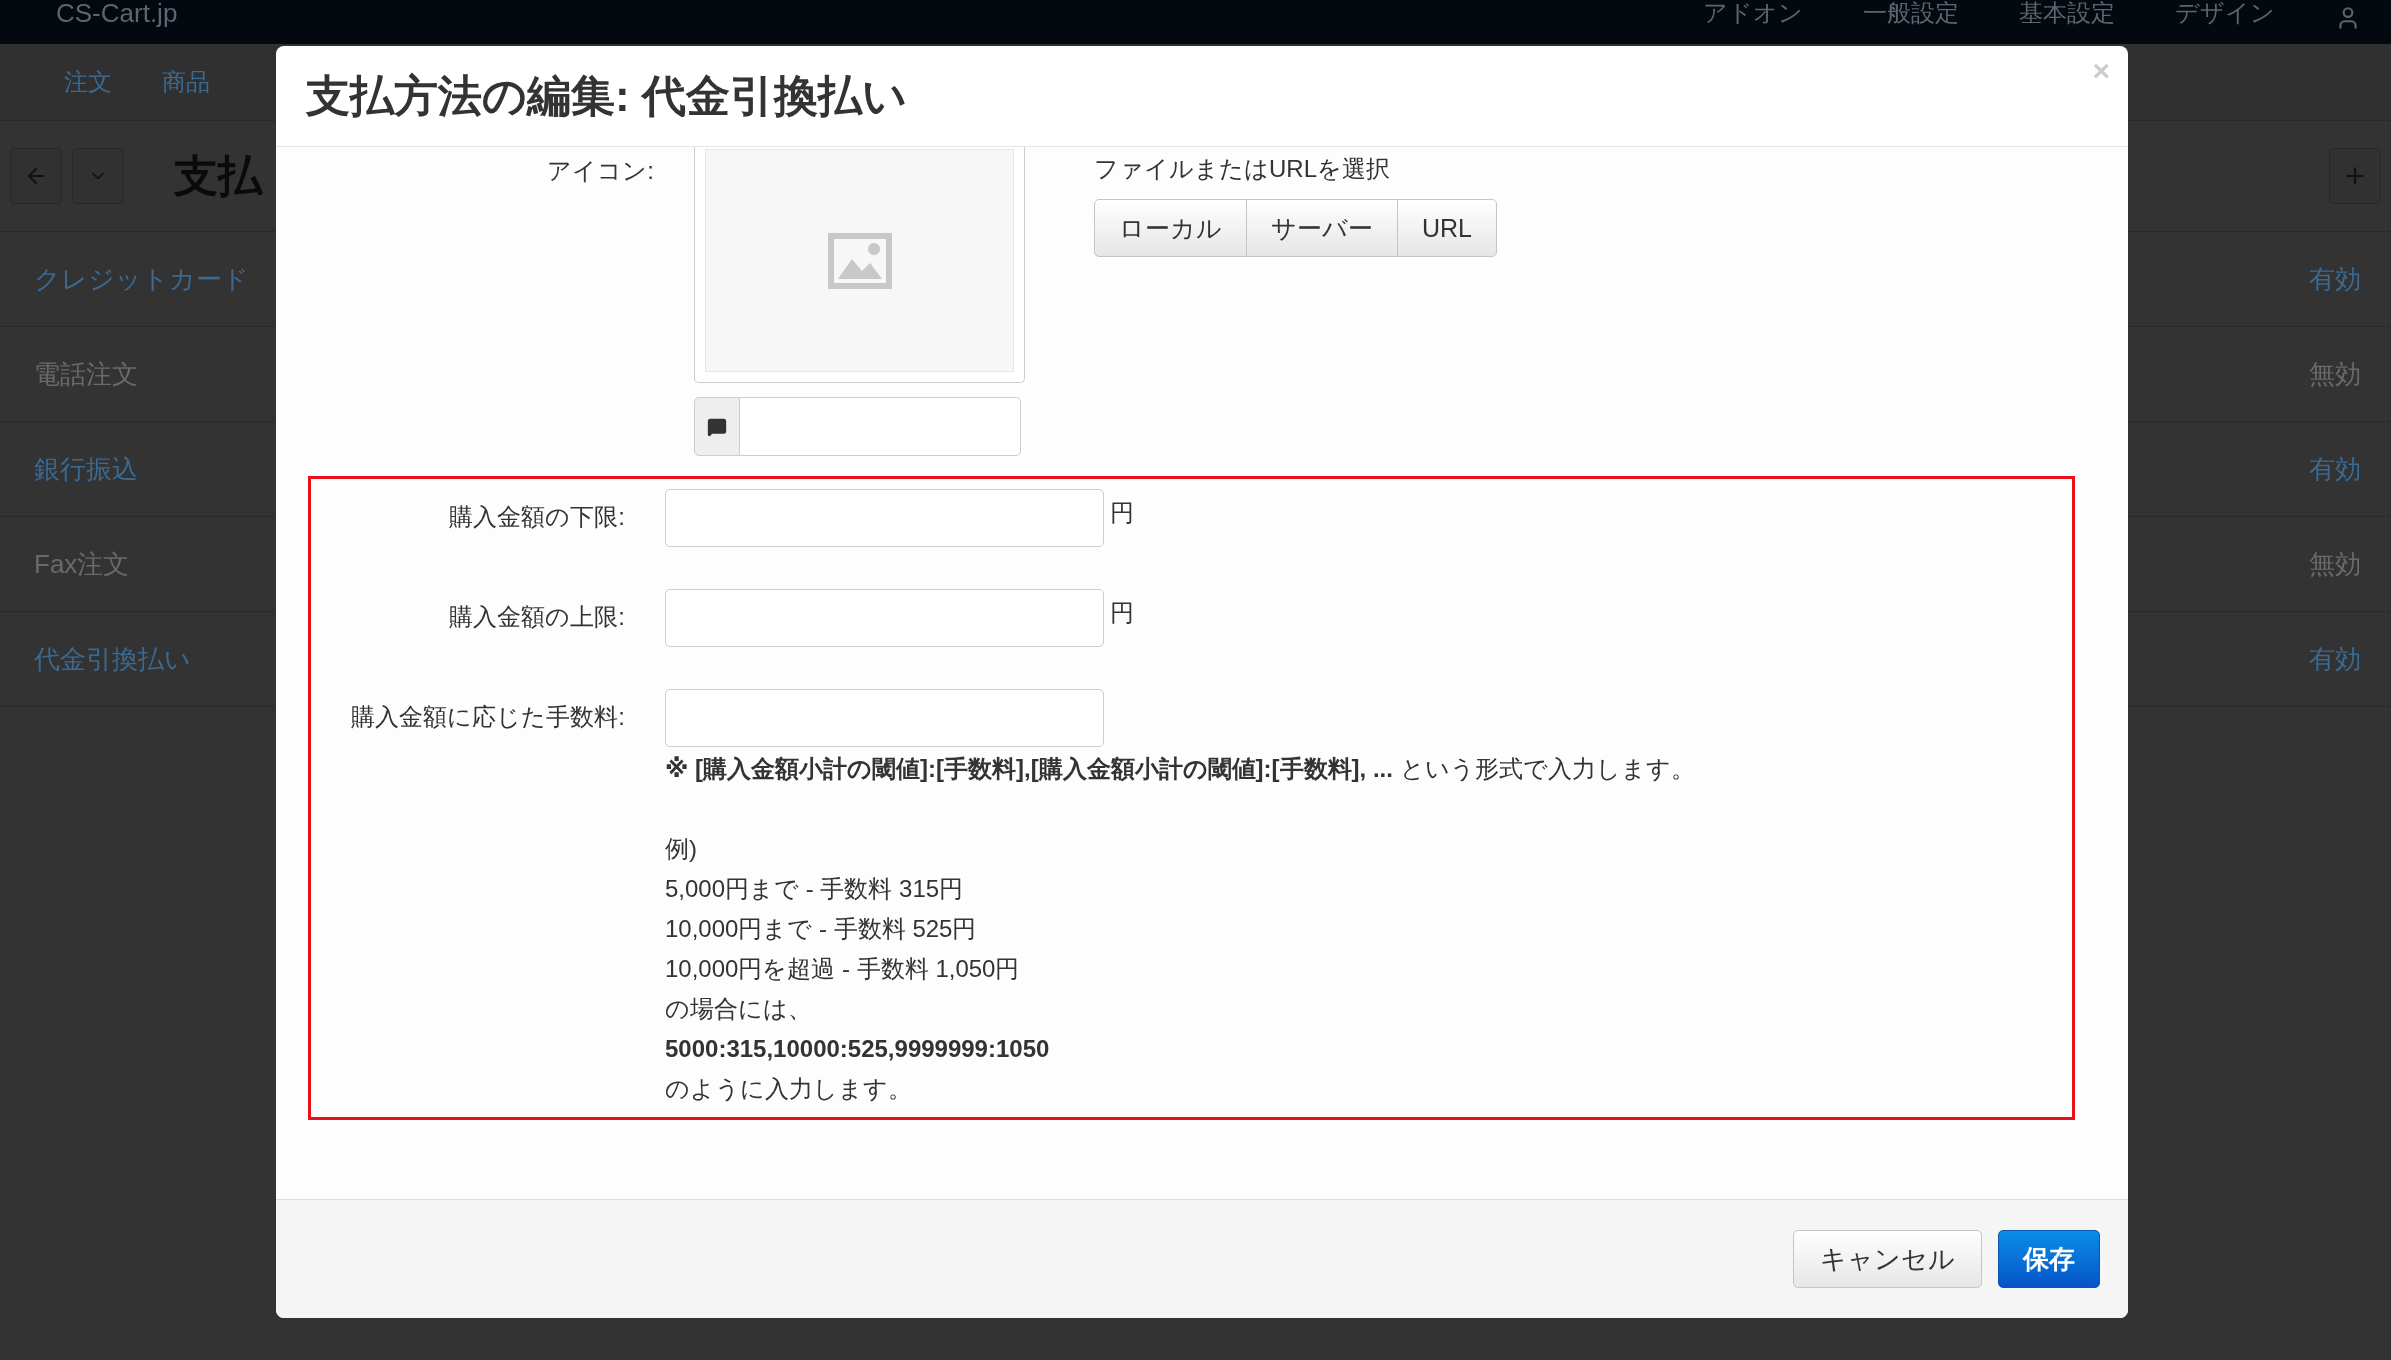 The image size is (2391, 1360). I want to click on cancel-button: キャンセル, so click(1887, 1259).